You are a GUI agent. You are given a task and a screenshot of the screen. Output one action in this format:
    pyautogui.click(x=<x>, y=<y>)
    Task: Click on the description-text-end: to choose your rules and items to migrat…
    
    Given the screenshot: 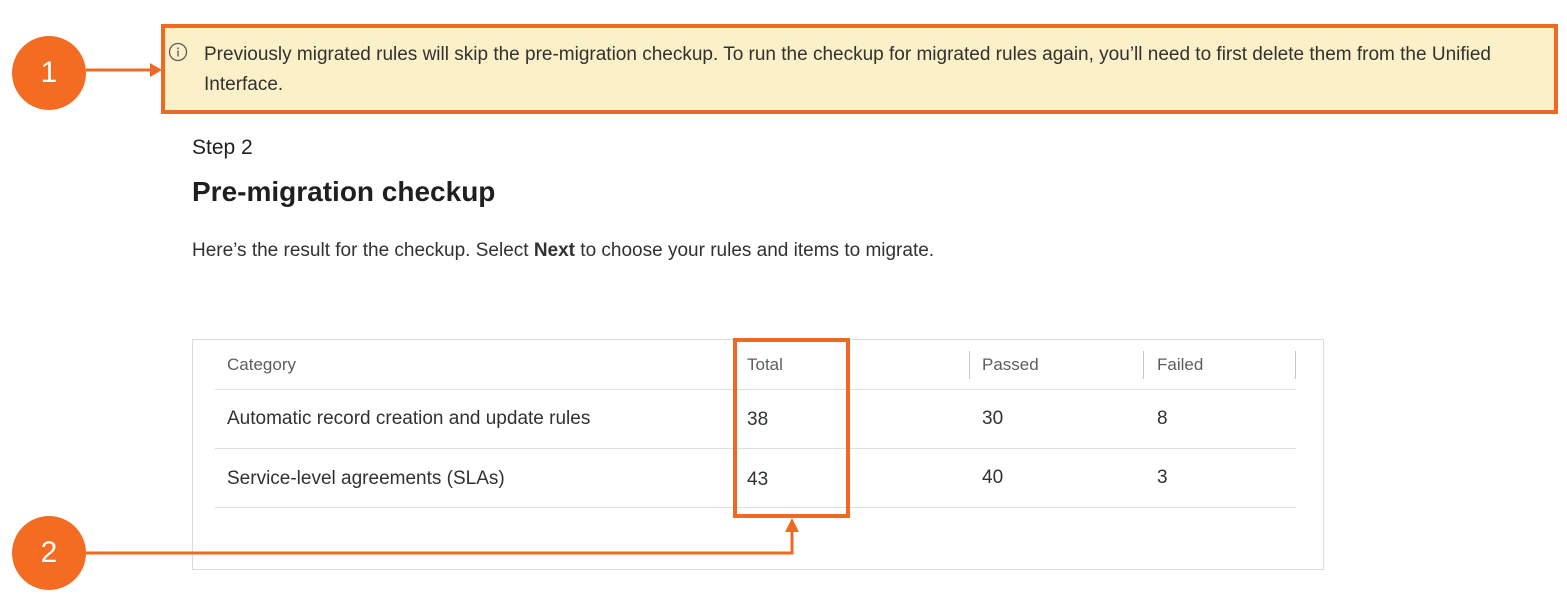 What is the action you would take?
    pyautogui.click(x=755, y=250)
    